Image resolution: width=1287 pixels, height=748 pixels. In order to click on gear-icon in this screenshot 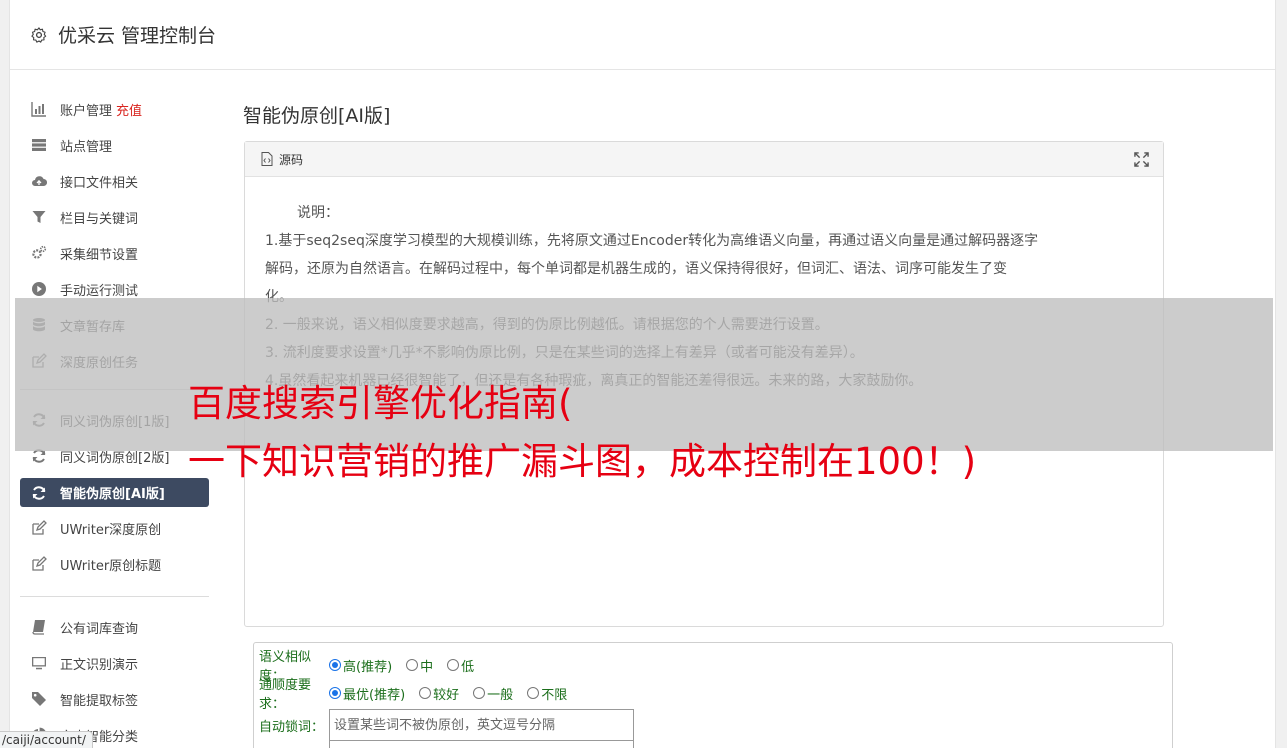, I will do `click(39, 34)`.